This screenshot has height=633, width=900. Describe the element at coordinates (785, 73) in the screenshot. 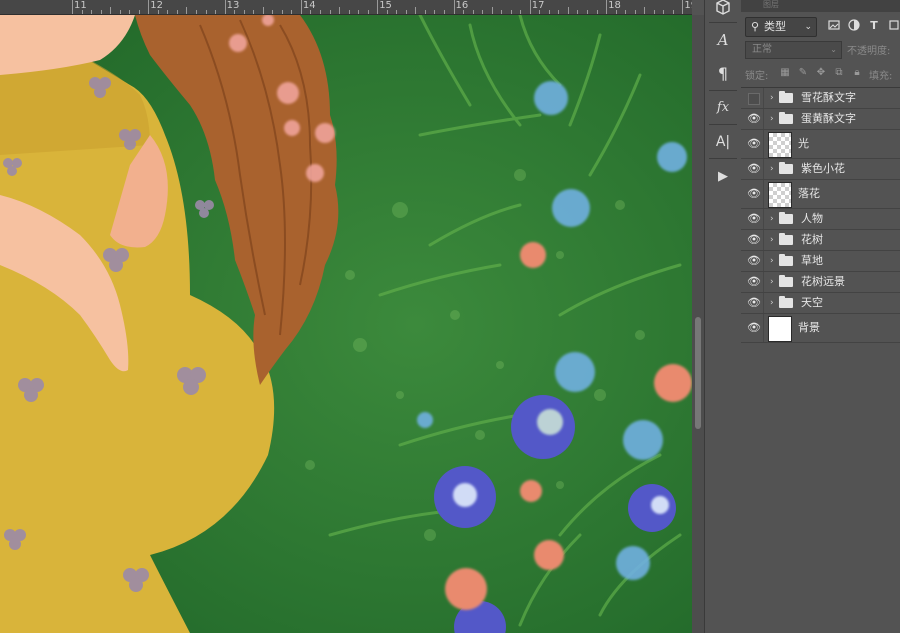

I see `lock-transparent-icon: ▦` at that location.